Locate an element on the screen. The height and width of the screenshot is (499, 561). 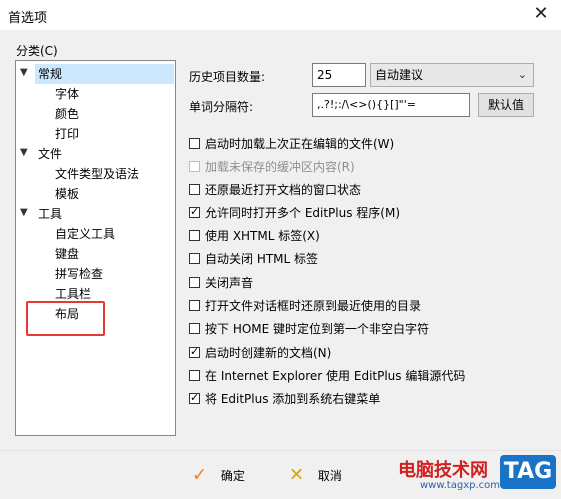
checkbox-label: 打开文件对话框时还原到最近使用的目录 is located at coordinates (313, 306).